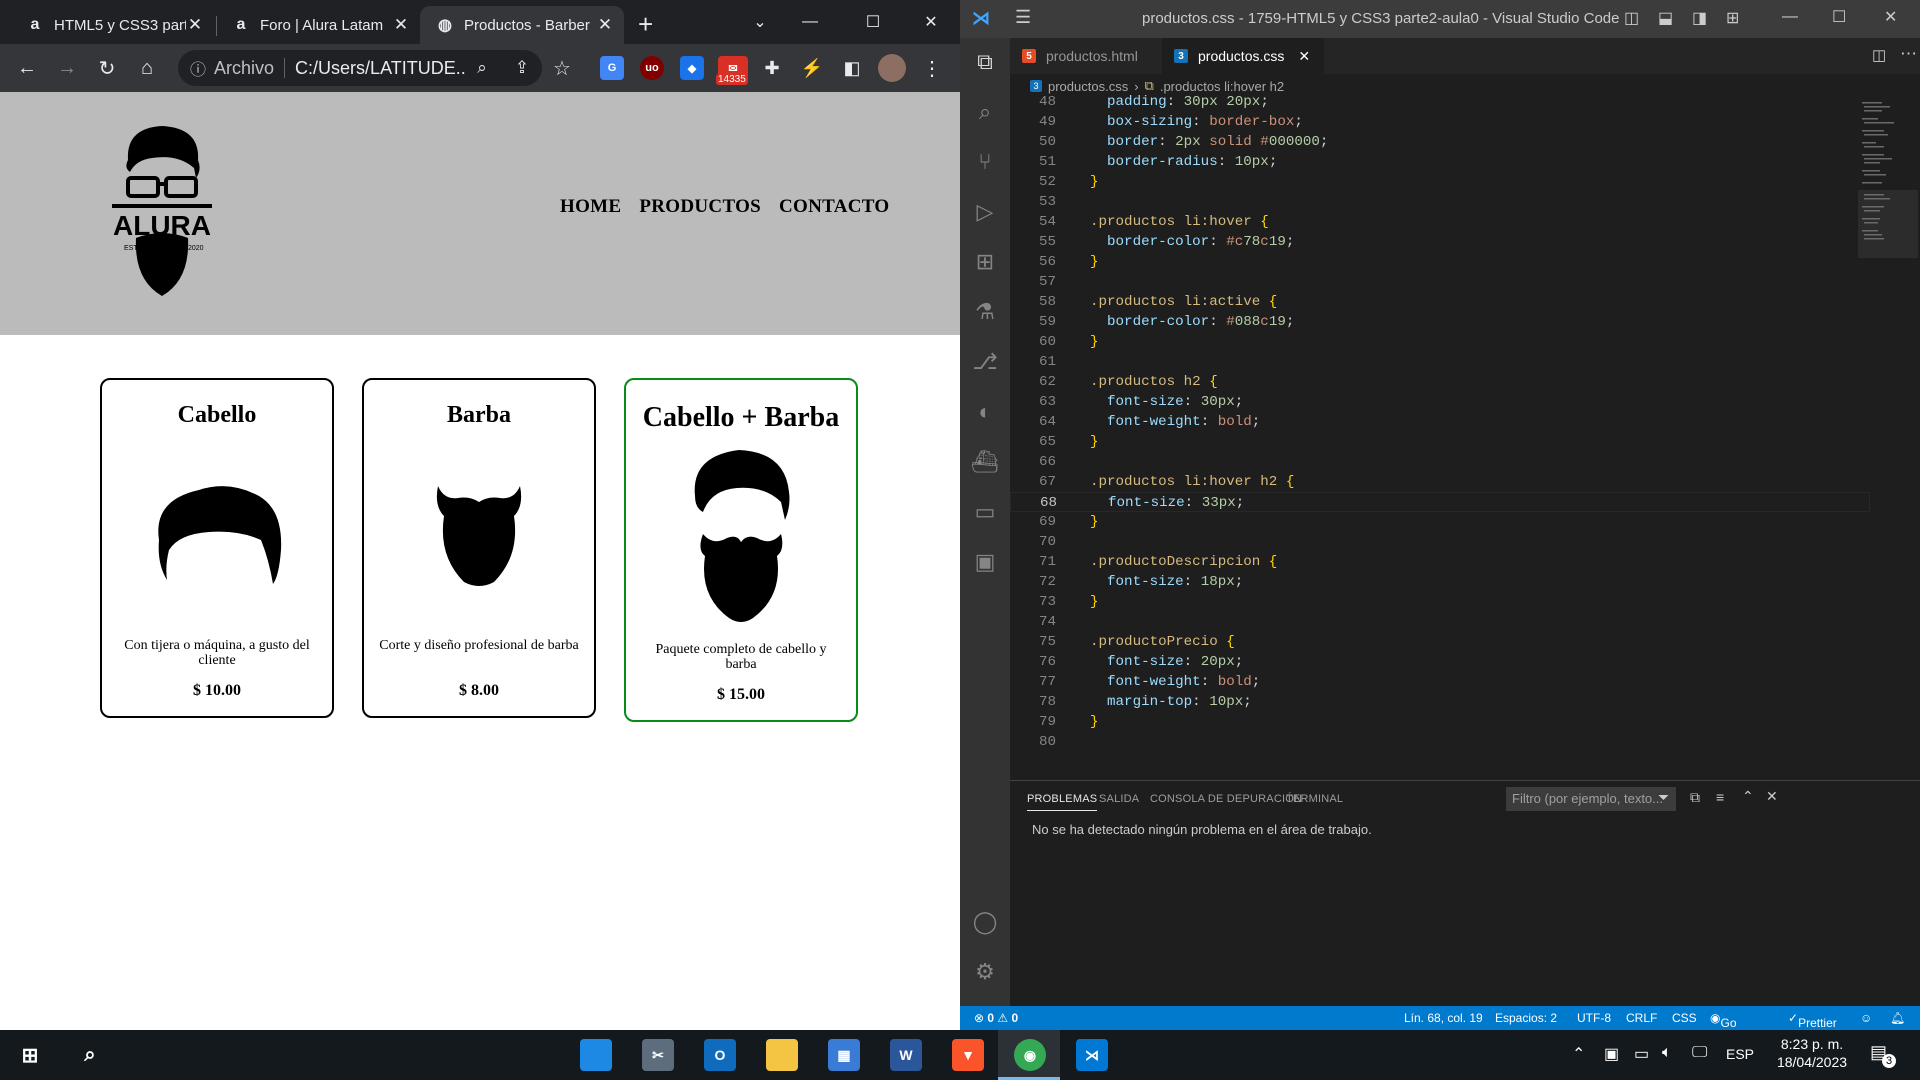  I want to click on code-line: 79}, so click(1440, 722).